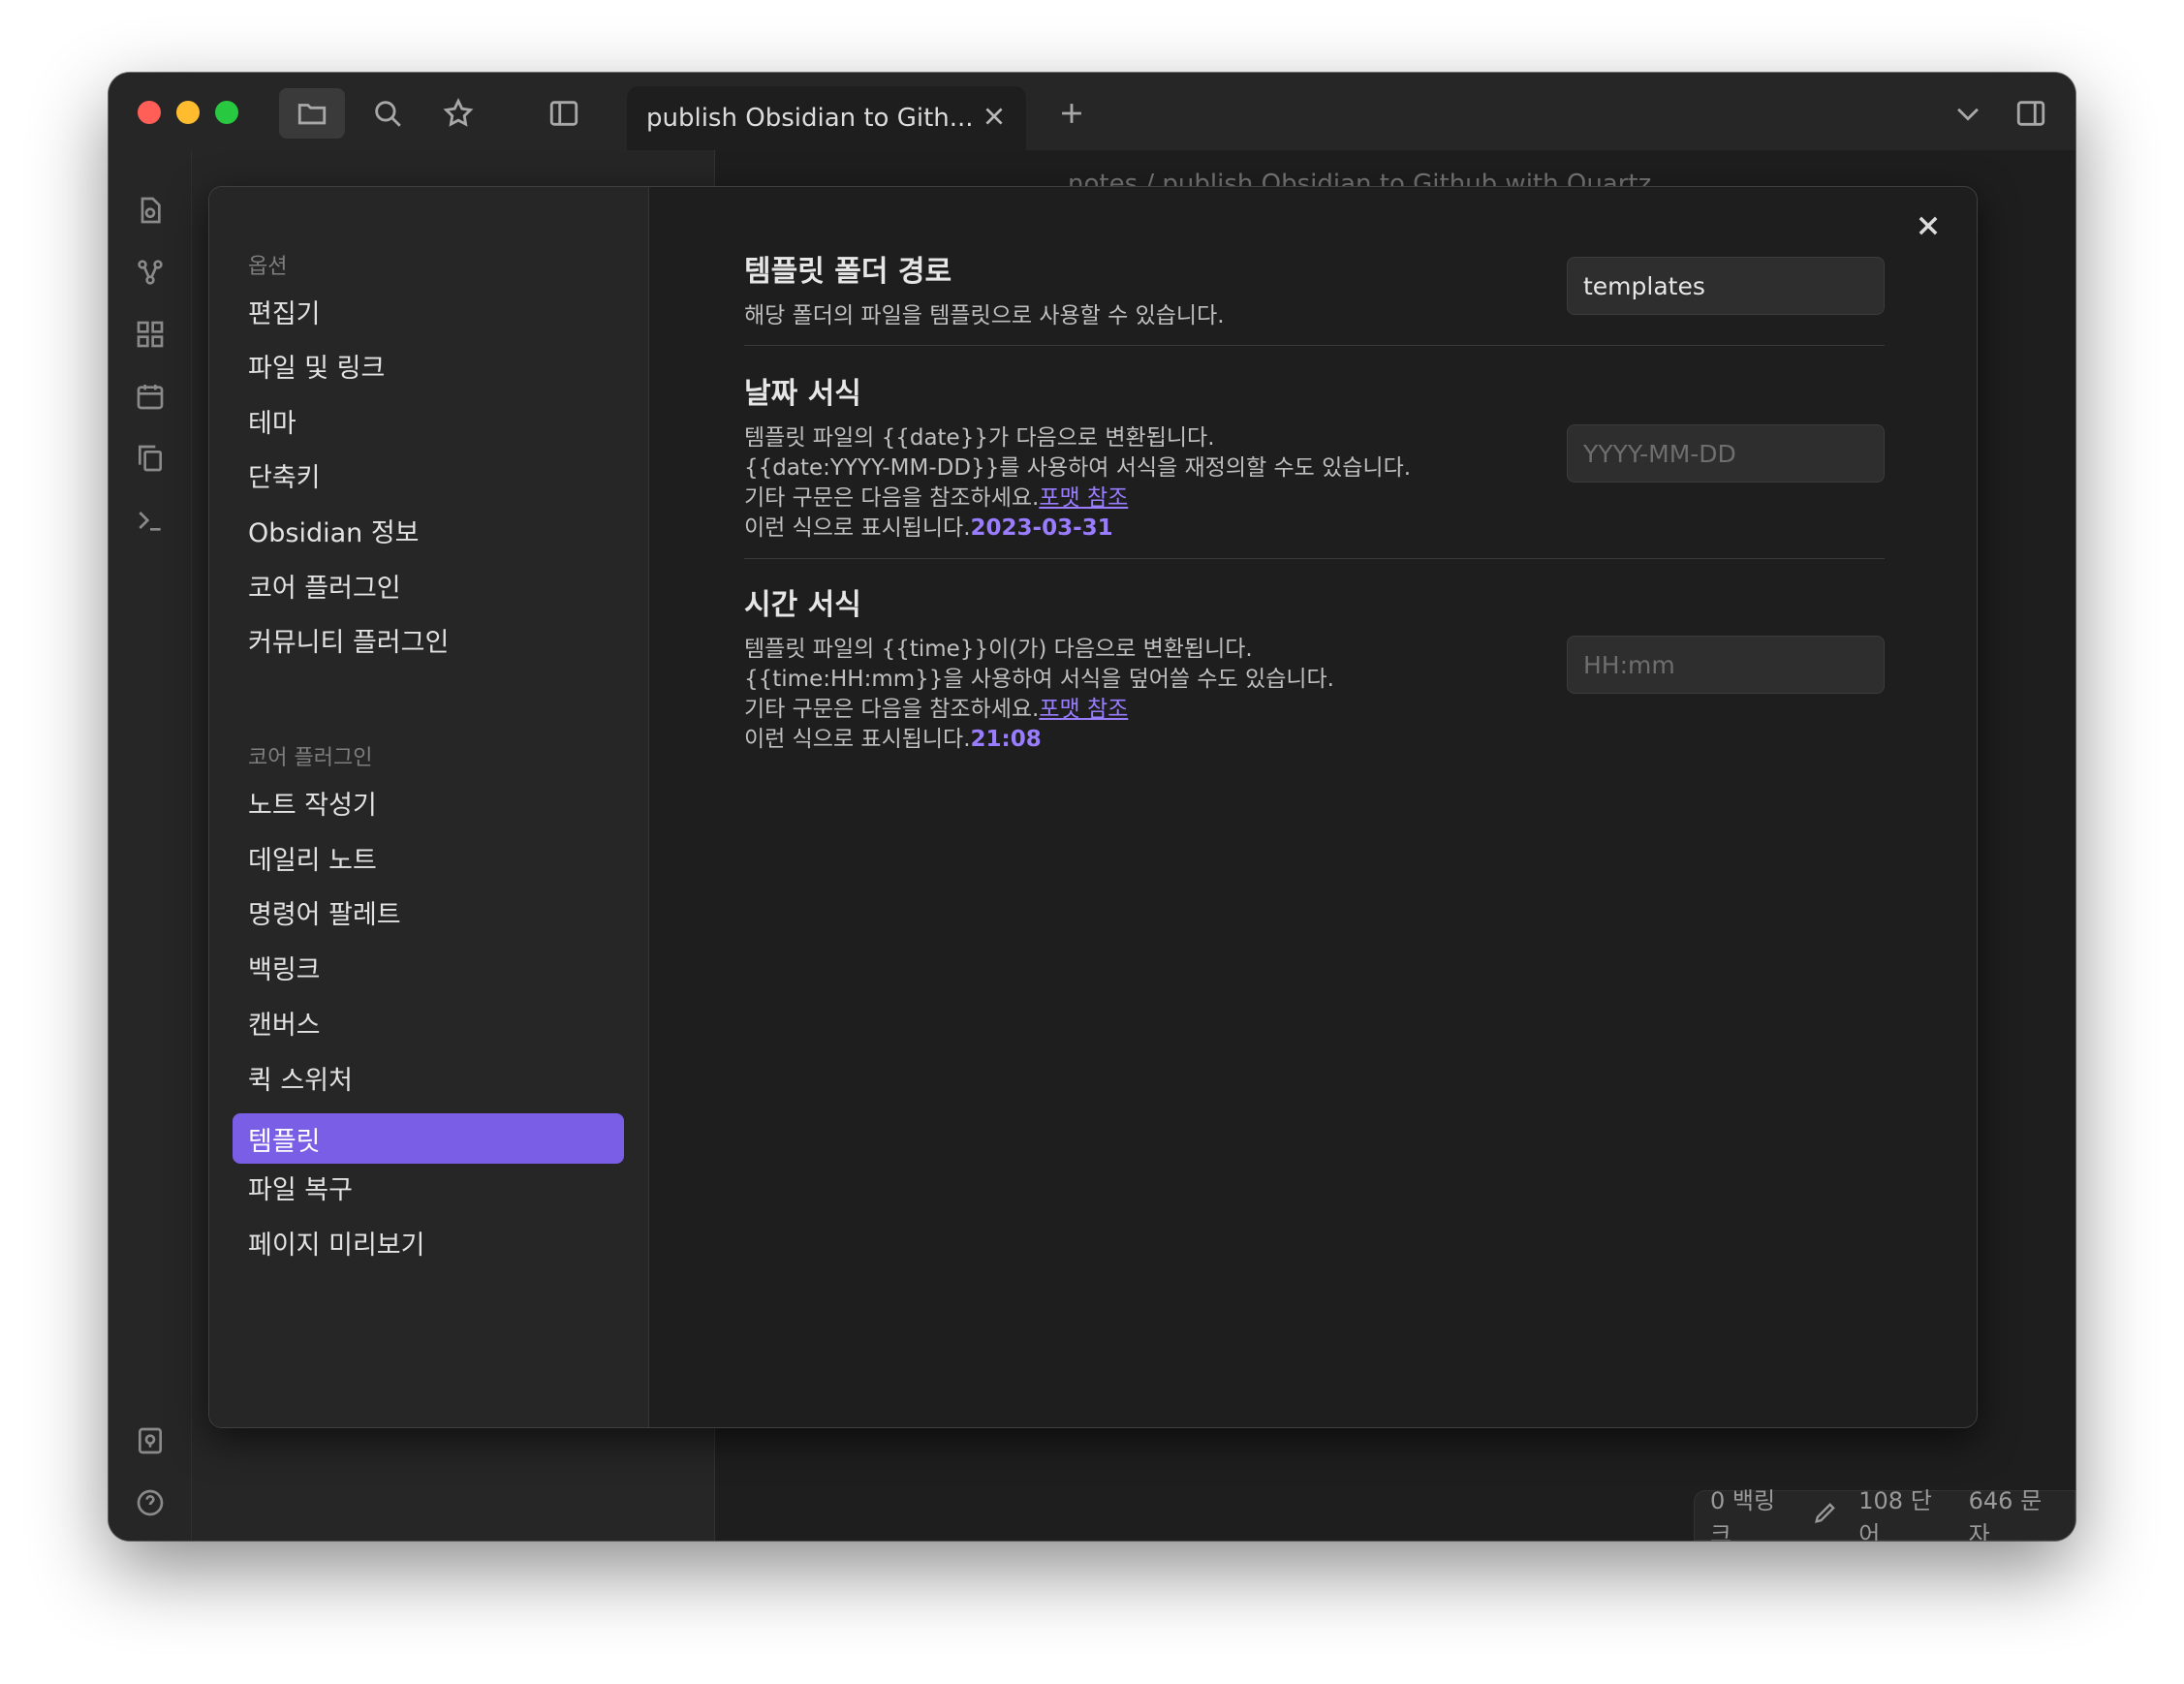 The width and height of the screenshot is (2184, 1684). I want to click on sidebar-item-about: Obsidian 정보, so click(429, 530).